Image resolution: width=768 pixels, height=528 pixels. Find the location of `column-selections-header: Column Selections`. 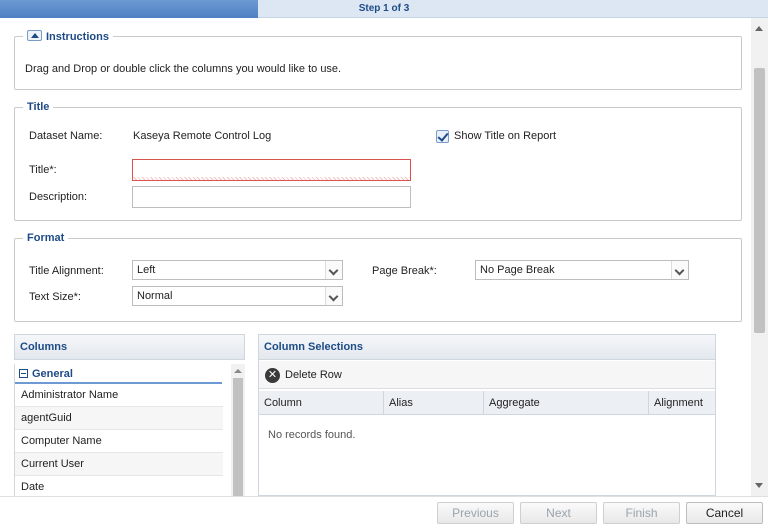

column-selections-header: Column Selections is located at coordinates (487, 347).